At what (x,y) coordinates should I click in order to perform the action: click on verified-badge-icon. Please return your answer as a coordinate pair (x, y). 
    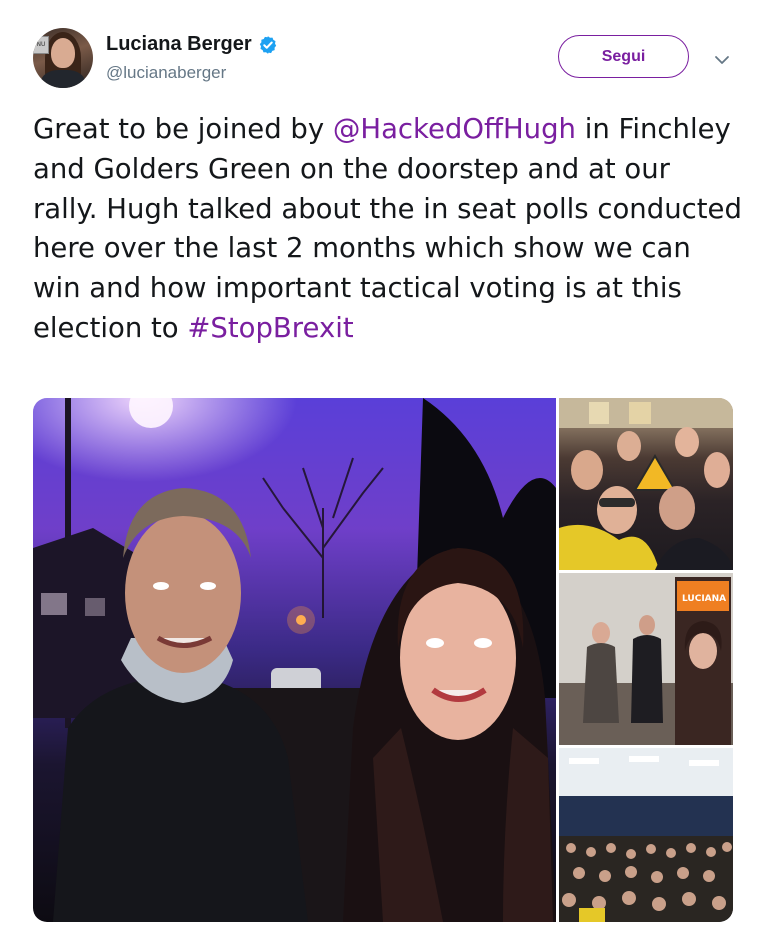
    Looking at the image, I should click on (268, 45).